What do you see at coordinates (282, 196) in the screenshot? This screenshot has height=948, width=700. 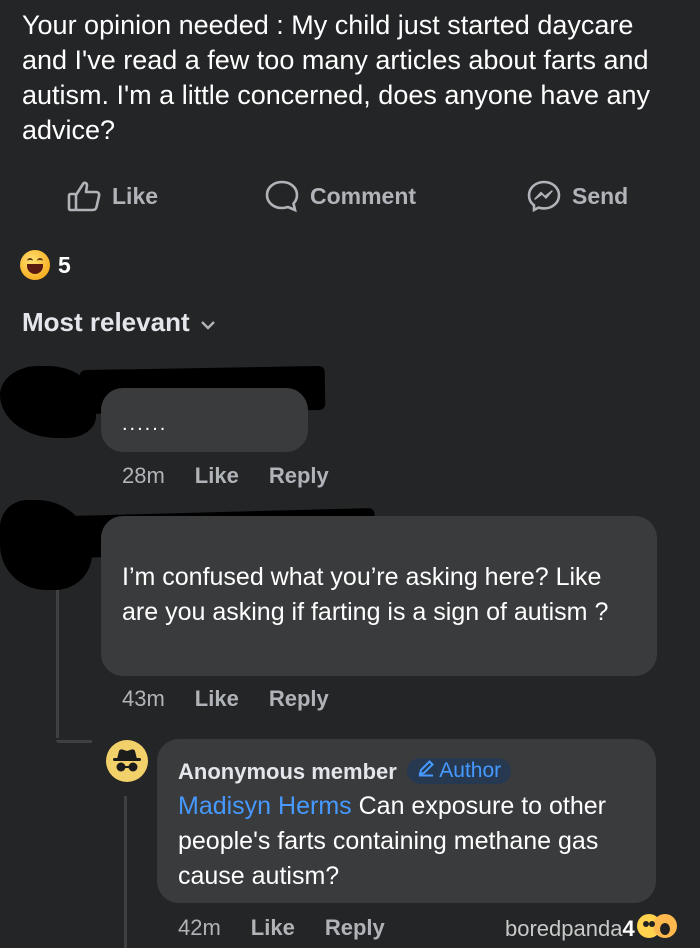 I see `comment-bubble-icon` at bounding box center [282, 196].